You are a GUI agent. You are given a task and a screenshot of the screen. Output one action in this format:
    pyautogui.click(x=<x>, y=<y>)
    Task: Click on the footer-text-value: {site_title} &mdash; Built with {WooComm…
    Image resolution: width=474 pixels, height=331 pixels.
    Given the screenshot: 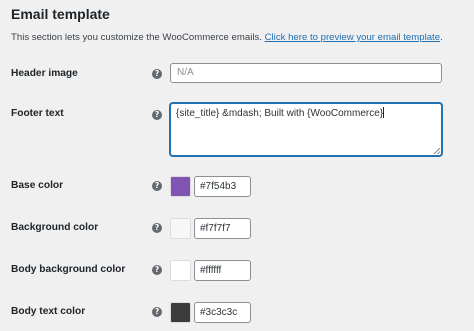 What is the action you would take?
    pyautogui.click(x=280, y=113)
    